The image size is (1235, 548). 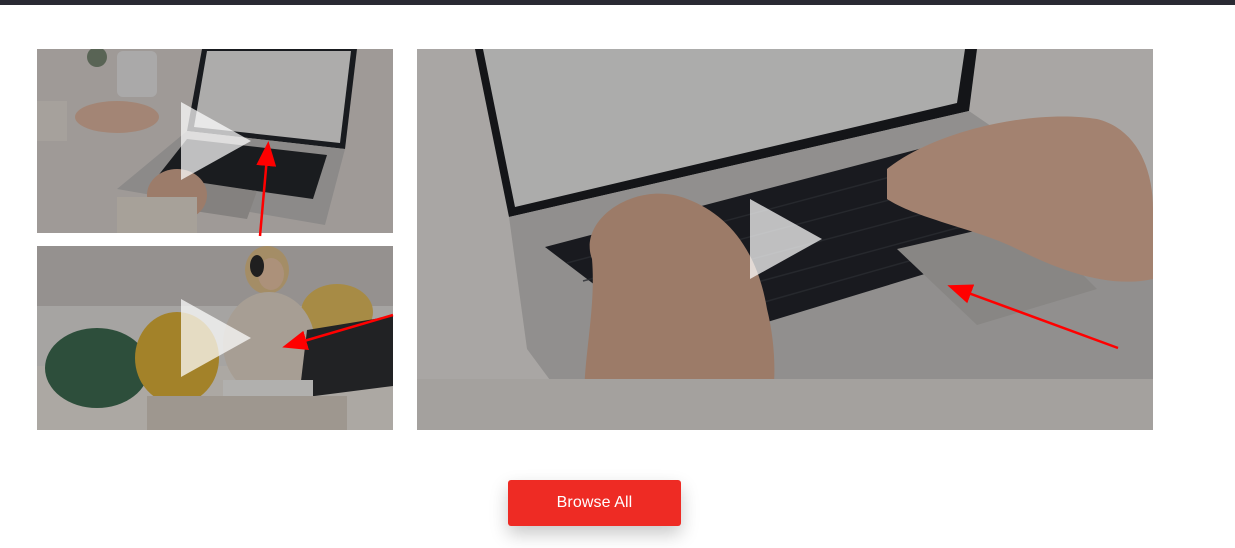 I want to click on video-thumbnail-woman-couch, so click(x=215, y=338).